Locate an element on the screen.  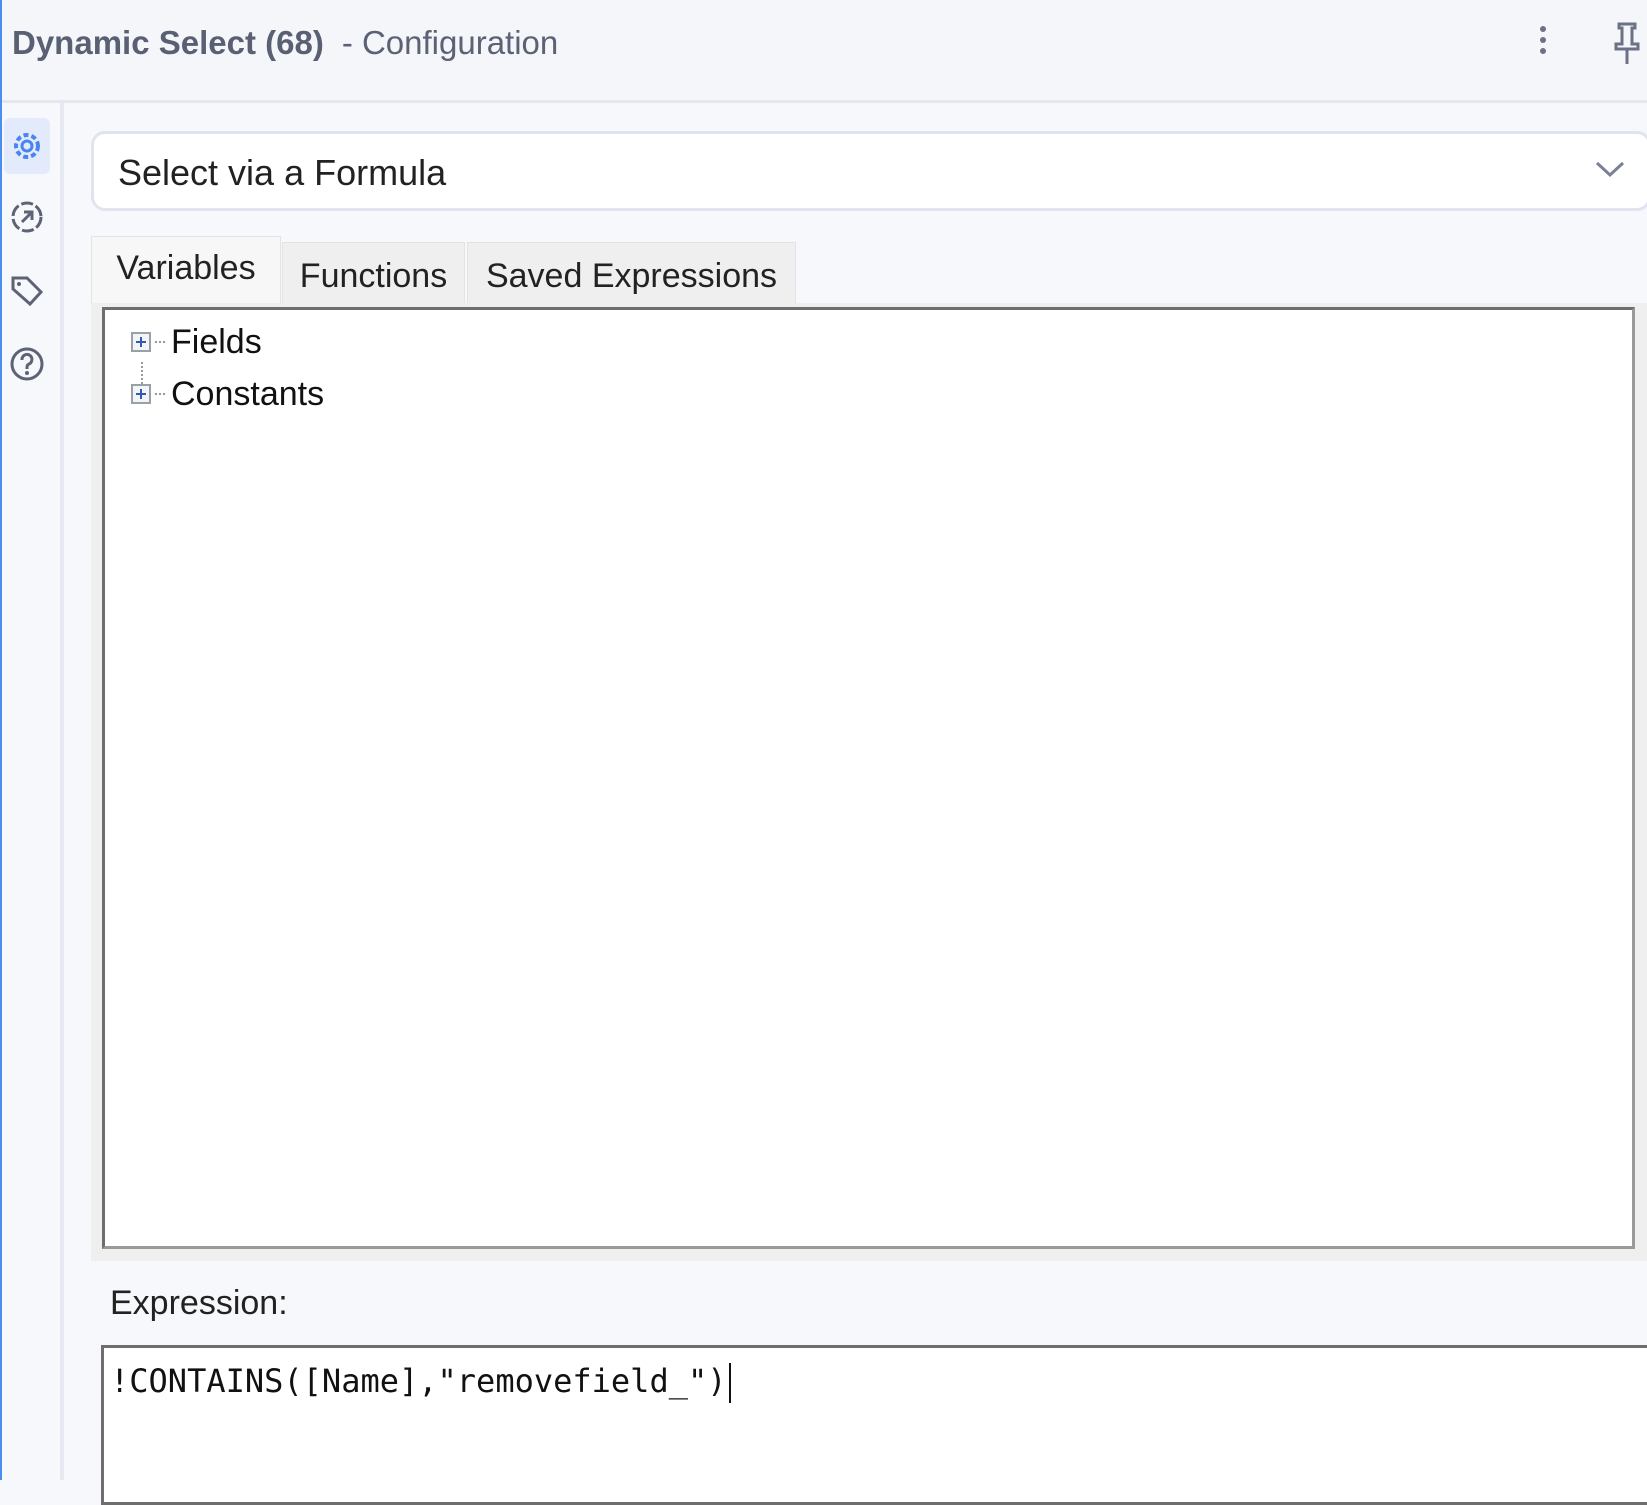
chevron-down-icon is located at coordinates (1610, 171).